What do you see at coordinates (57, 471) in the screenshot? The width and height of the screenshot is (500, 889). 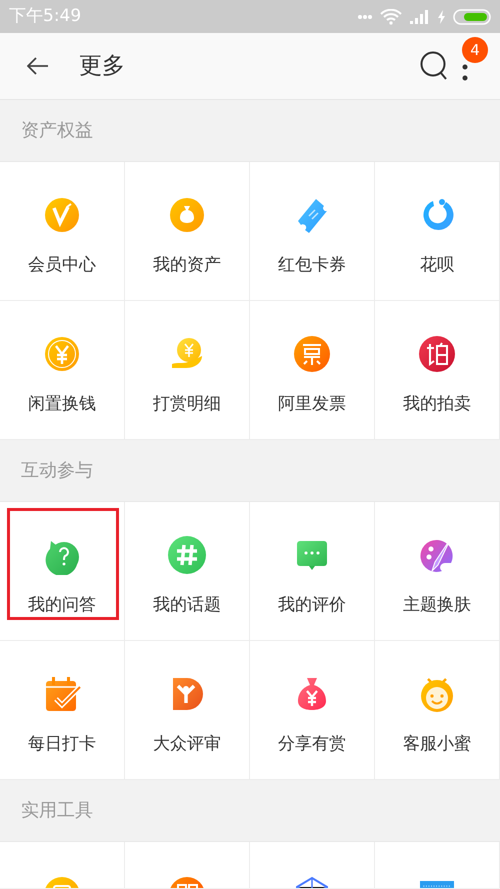 I see `section-title: 互动参与` at bounding box center [57, 471].